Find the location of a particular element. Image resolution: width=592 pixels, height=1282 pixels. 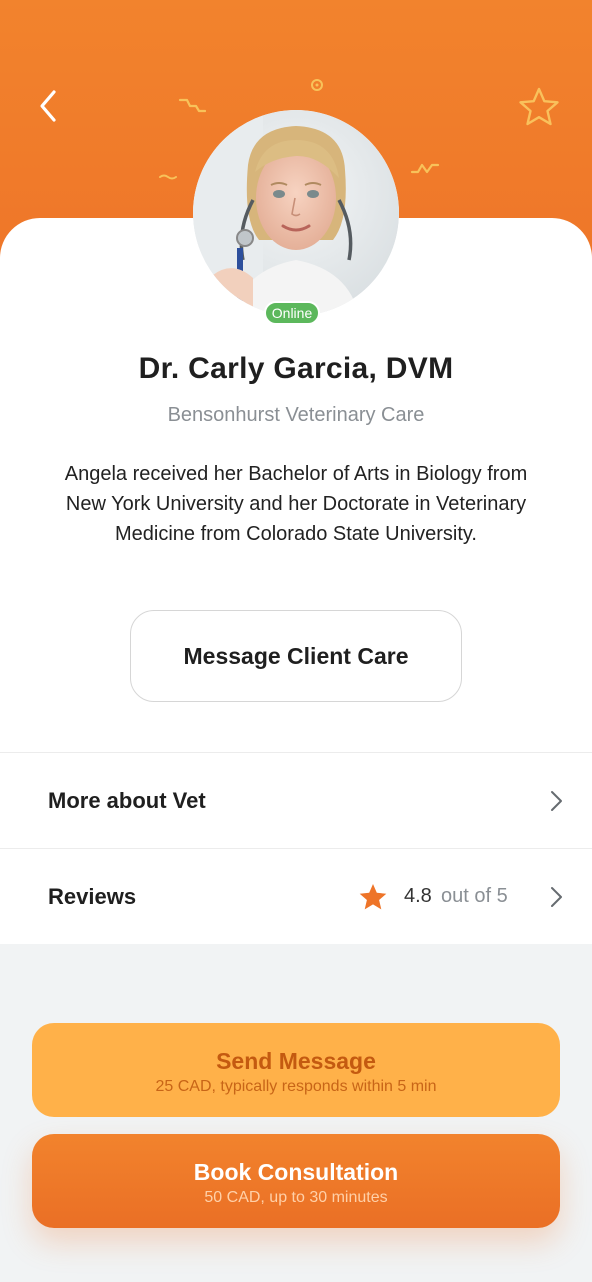

rating-star-icon is located at coordinates (373, 896).